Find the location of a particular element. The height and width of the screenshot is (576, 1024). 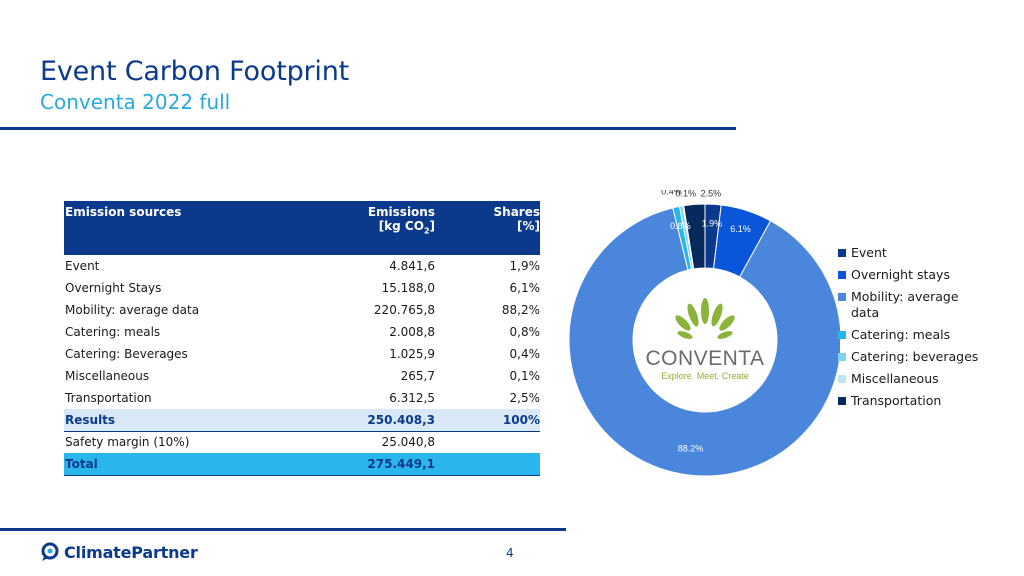

row-emissions: 6.312,5 is located at coordinates (412, 398).